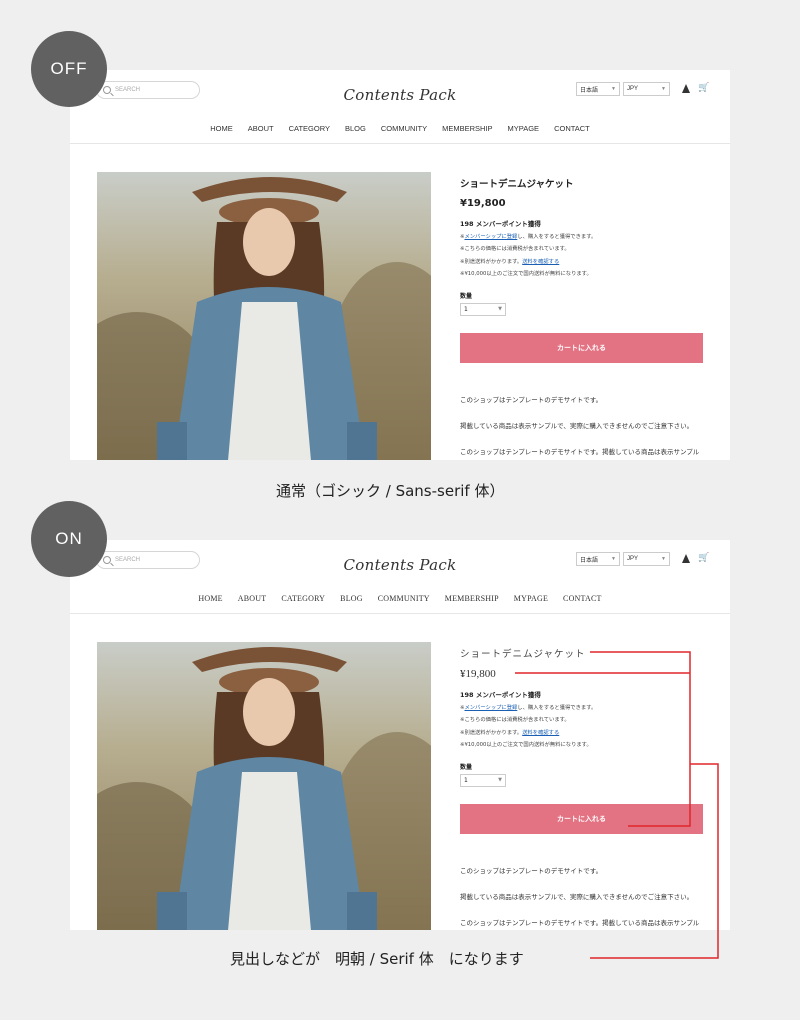 This screenshot has height=1020, width=800. I want to click on on-badge: ON, so click(69, 539).